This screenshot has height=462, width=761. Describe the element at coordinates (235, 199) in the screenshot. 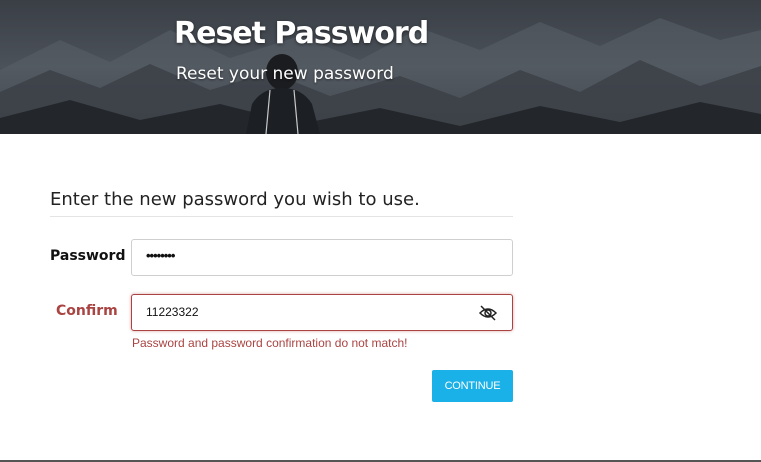

I see `form-heading: Enter the new password you wish to use.` at that location.